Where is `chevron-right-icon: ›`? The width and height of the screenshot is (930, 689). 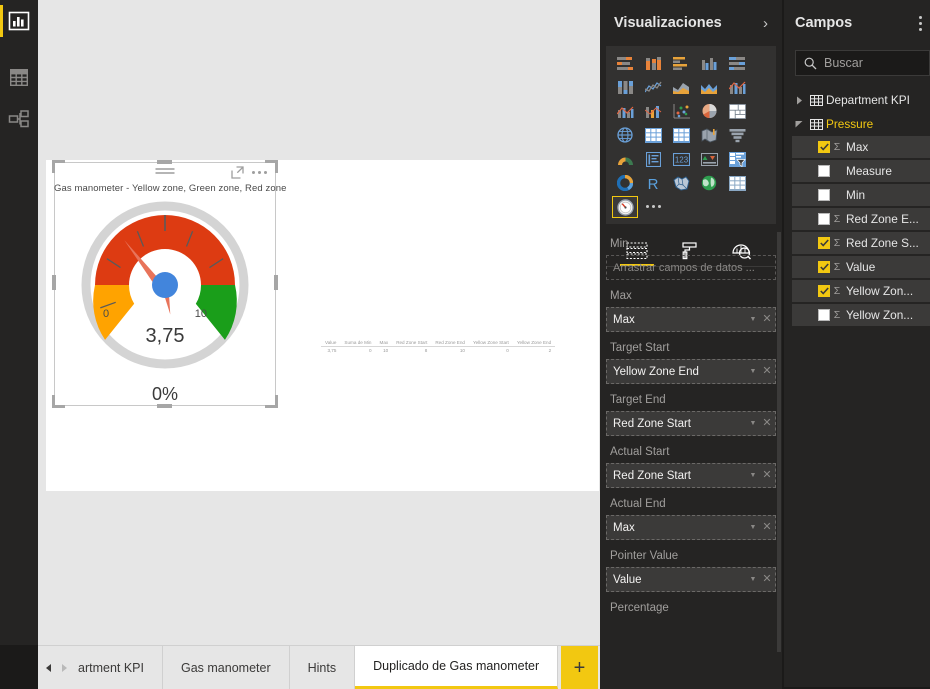 chevron-right-icon: › is located at coordinates (765, 23).